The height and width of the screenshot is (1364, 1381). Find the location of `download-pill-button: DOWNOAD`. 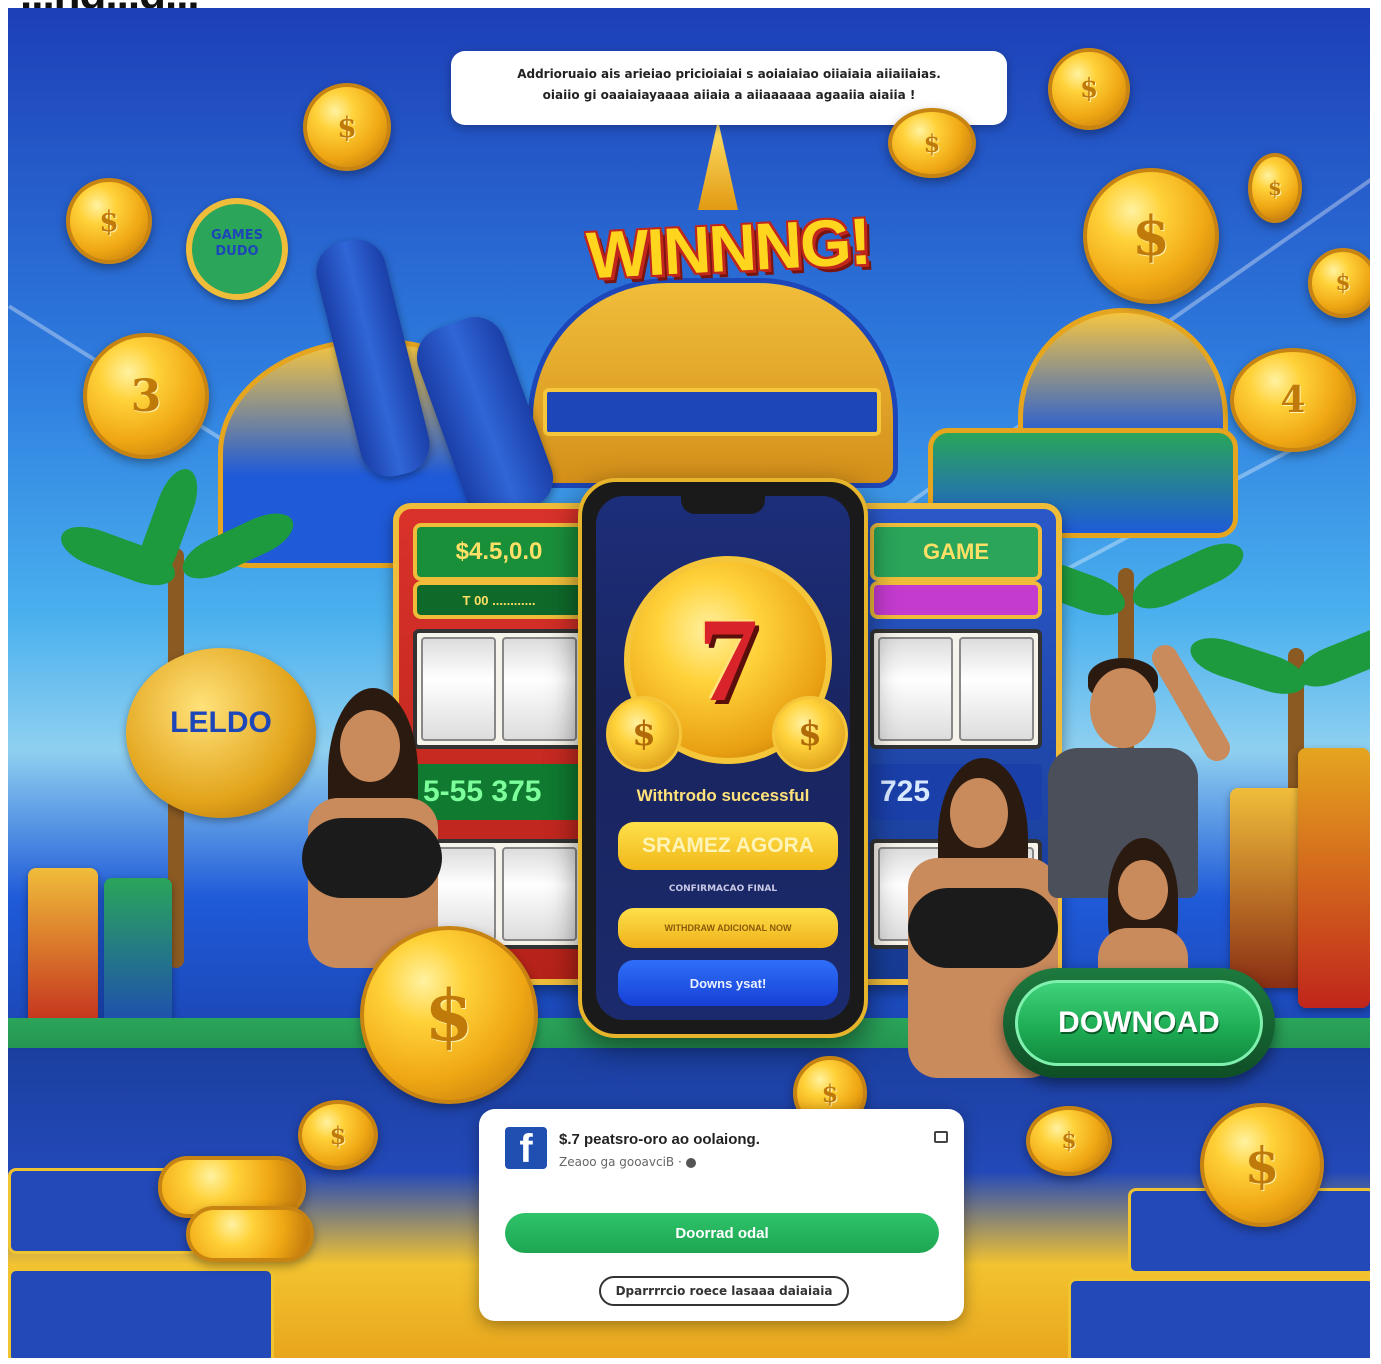

download-pill-button: DOWNOAD is located at coordinates (1139, 1023).